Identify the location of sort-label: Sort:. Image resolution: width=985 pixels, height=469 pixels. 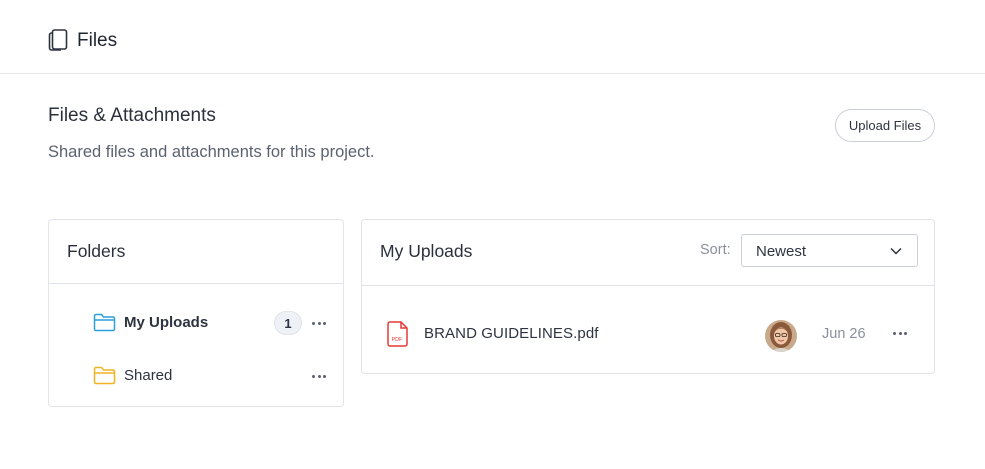
(715, 250).